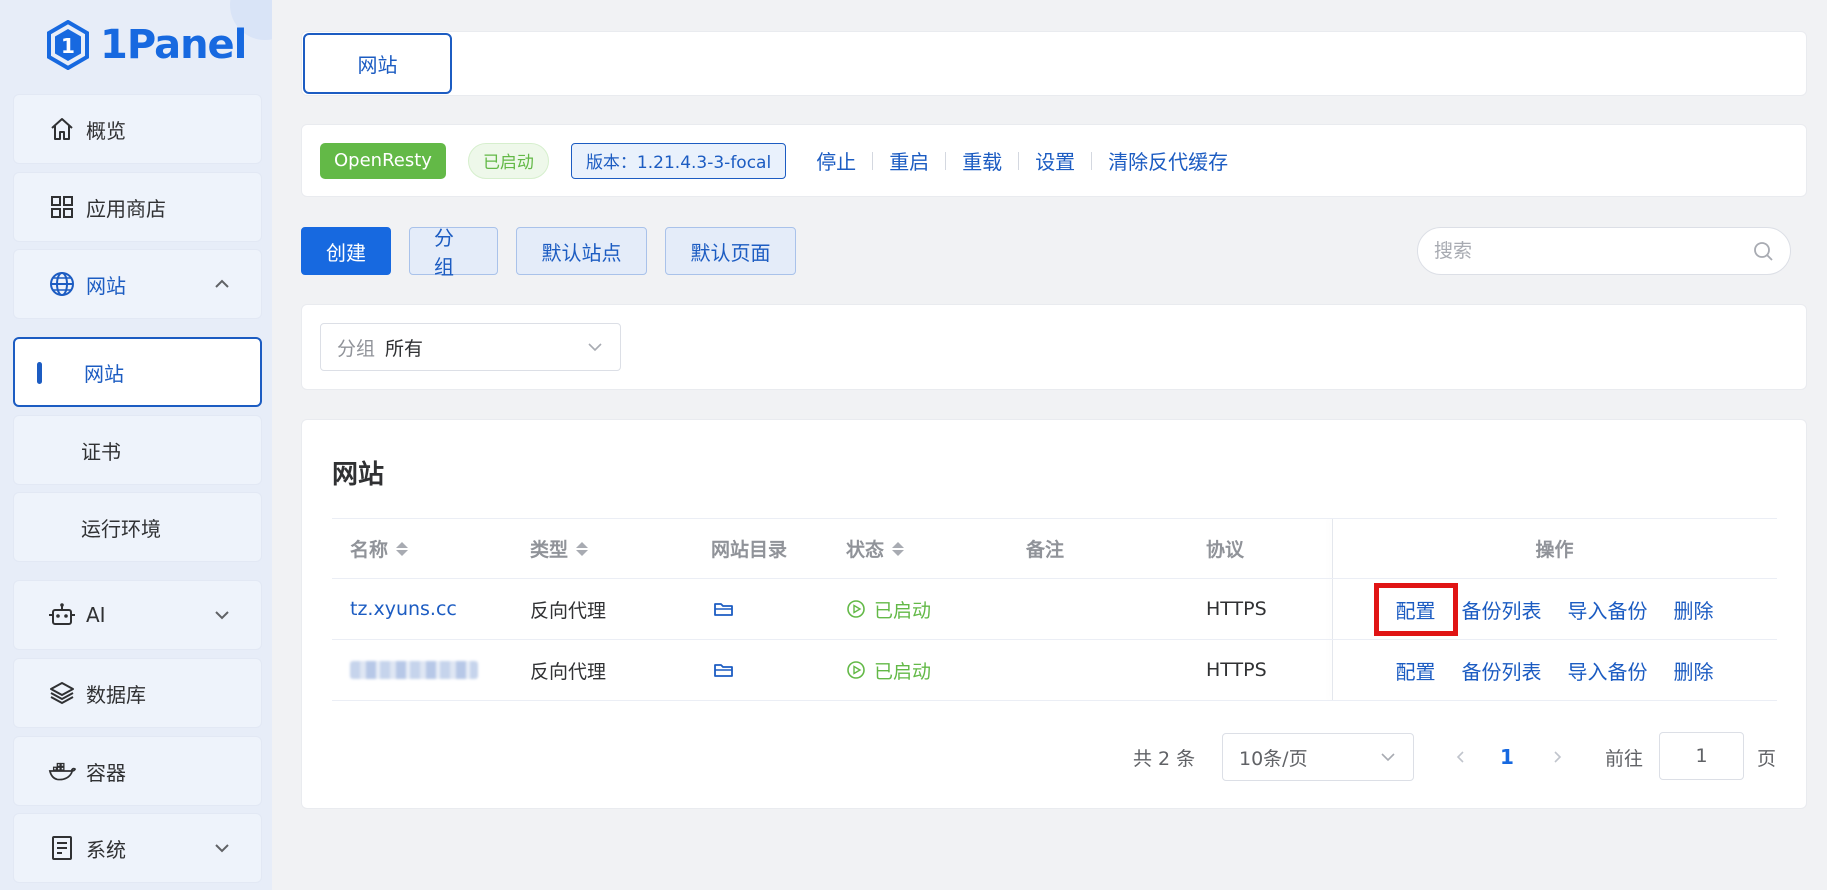 This screenshot has width=1827, height=890. Describe the element at coordinates (62, 693) in the screenshot. I see `layers-icon` at that location.